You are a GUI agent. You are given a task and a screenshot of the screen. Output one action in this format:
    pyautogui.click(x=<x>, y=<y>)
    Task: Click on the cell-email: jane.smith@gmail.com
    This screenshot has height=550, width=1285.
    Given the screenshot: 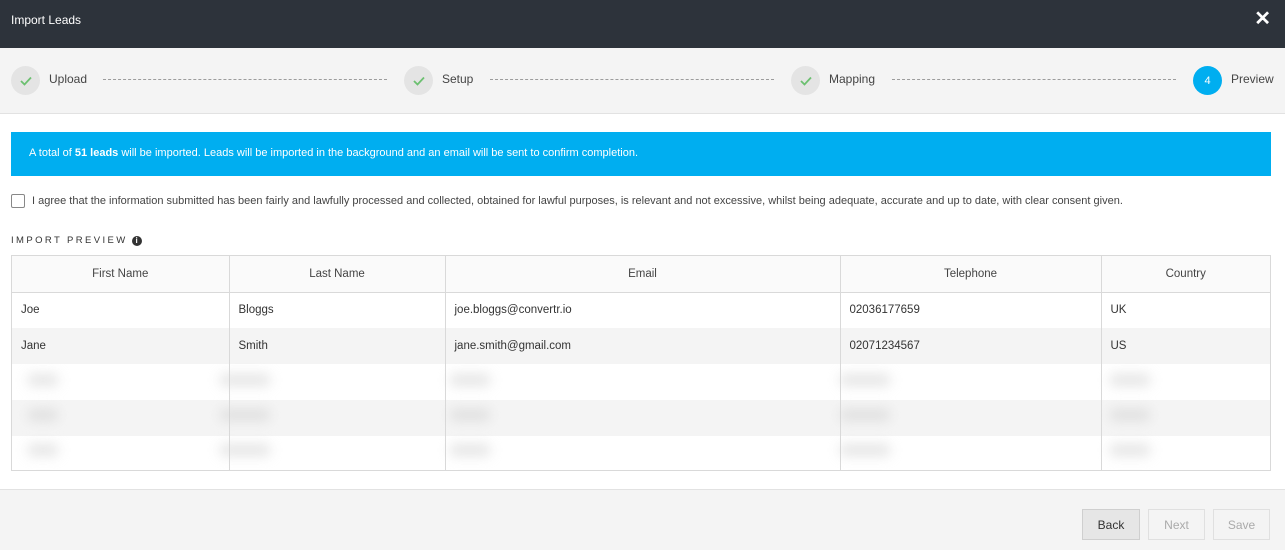 What is the action you would take?
    pyautogui.click(x=643, y=346)
    